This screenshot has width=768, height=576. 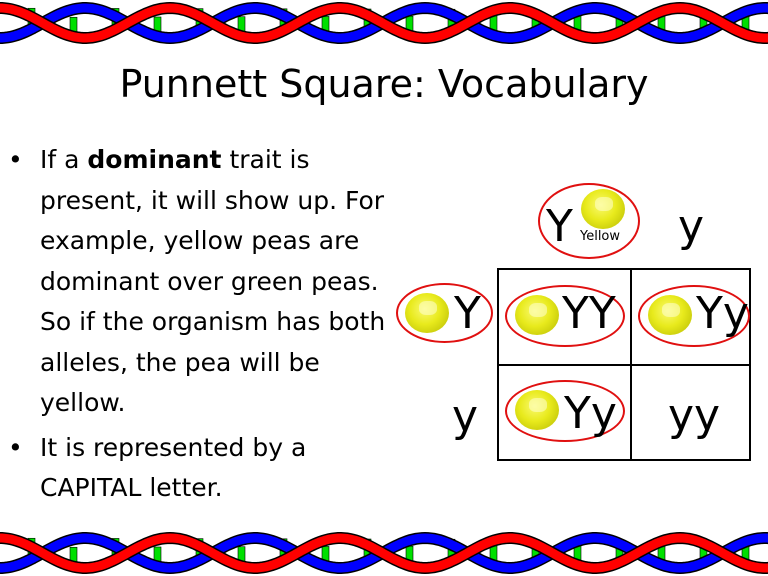 What do you see at coordinates (384, 553) in the screenshot?
I see `dna-border-bottom` at bounding box center [384, 553].